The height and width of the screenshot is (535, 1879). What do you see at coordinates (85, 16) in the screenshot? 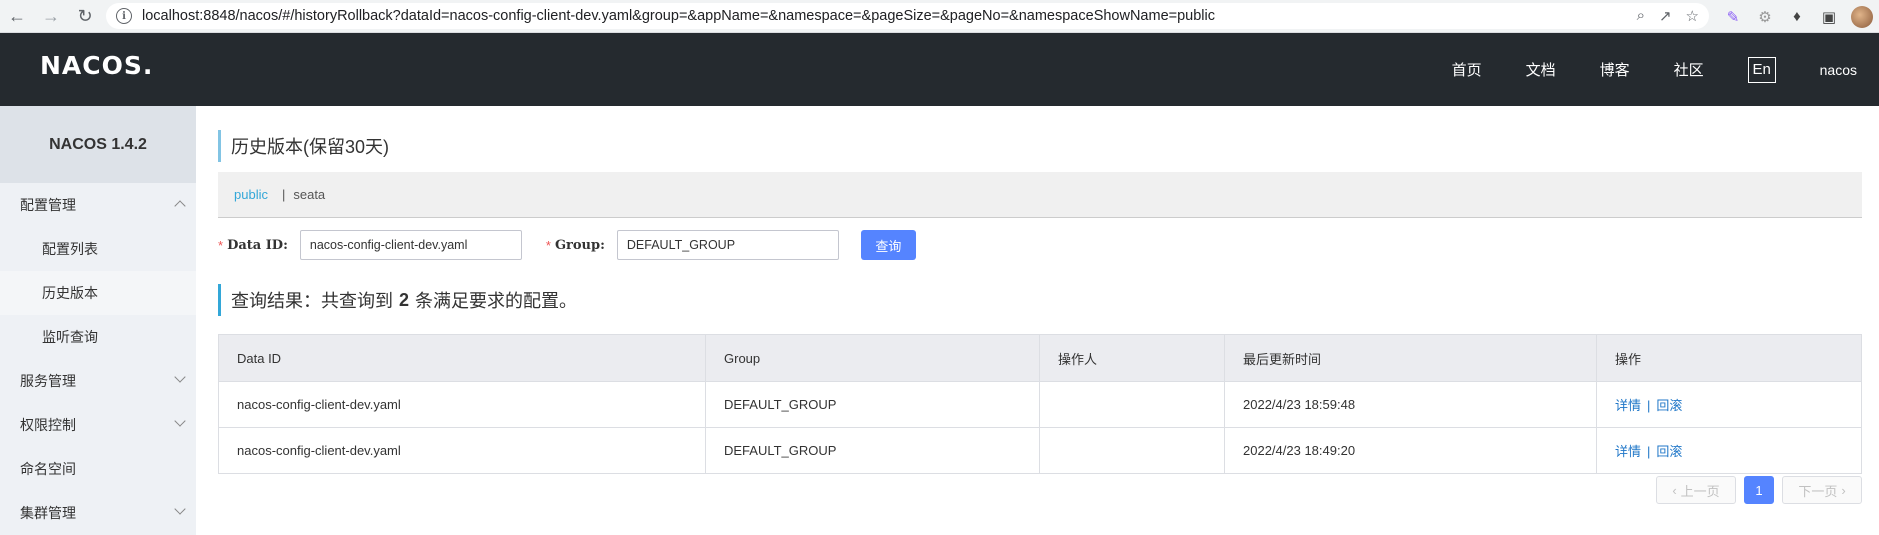
I see `reload-icon: ↻` at bounding box center [85, 16].